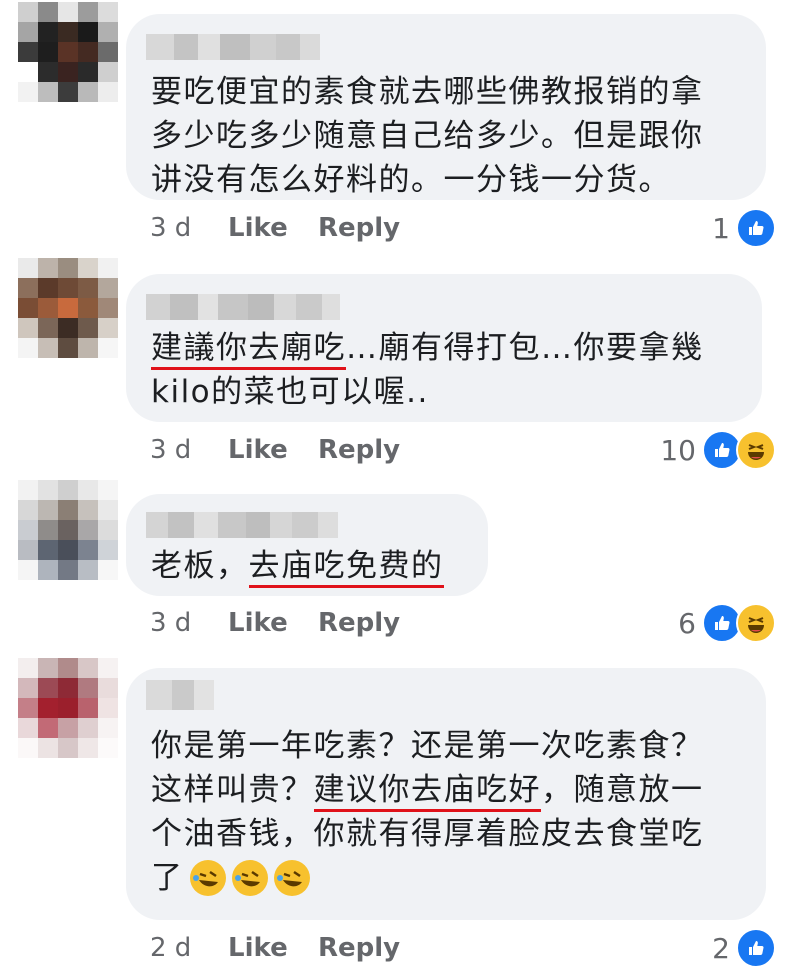 The width and height of the screenshot is (800, 979). What do you see at coordinates (718, 450) in the screenshot?
I see `reaction-summary: 10` at bounding box center [718, 450].